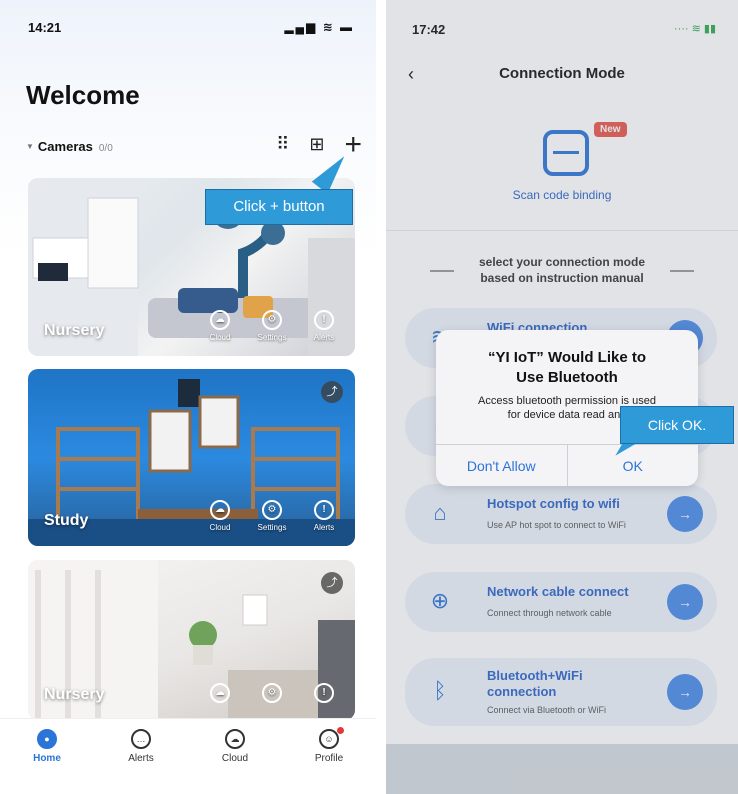 The width and height of the screenshot is (738, 794). What do you see at coordinates (501, 465) in the screenshot?
I see `dont-allow-button: Don't Allow` at bounding box center [501, 465].